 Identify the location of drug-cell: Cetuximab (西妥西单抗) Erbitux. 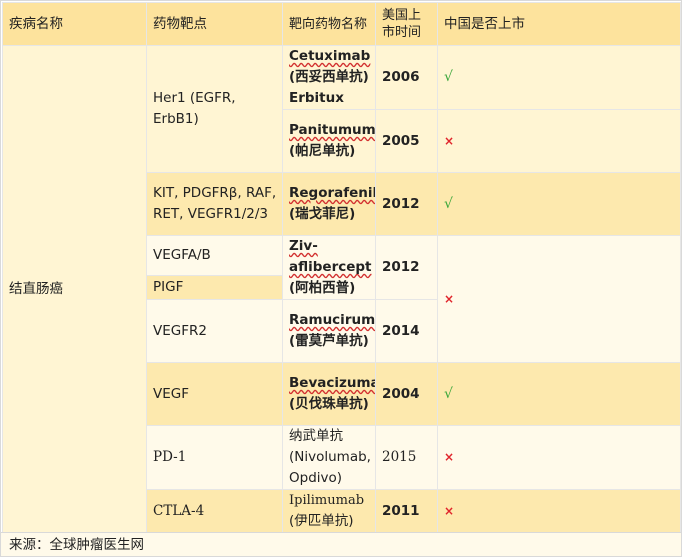
(329, 77).